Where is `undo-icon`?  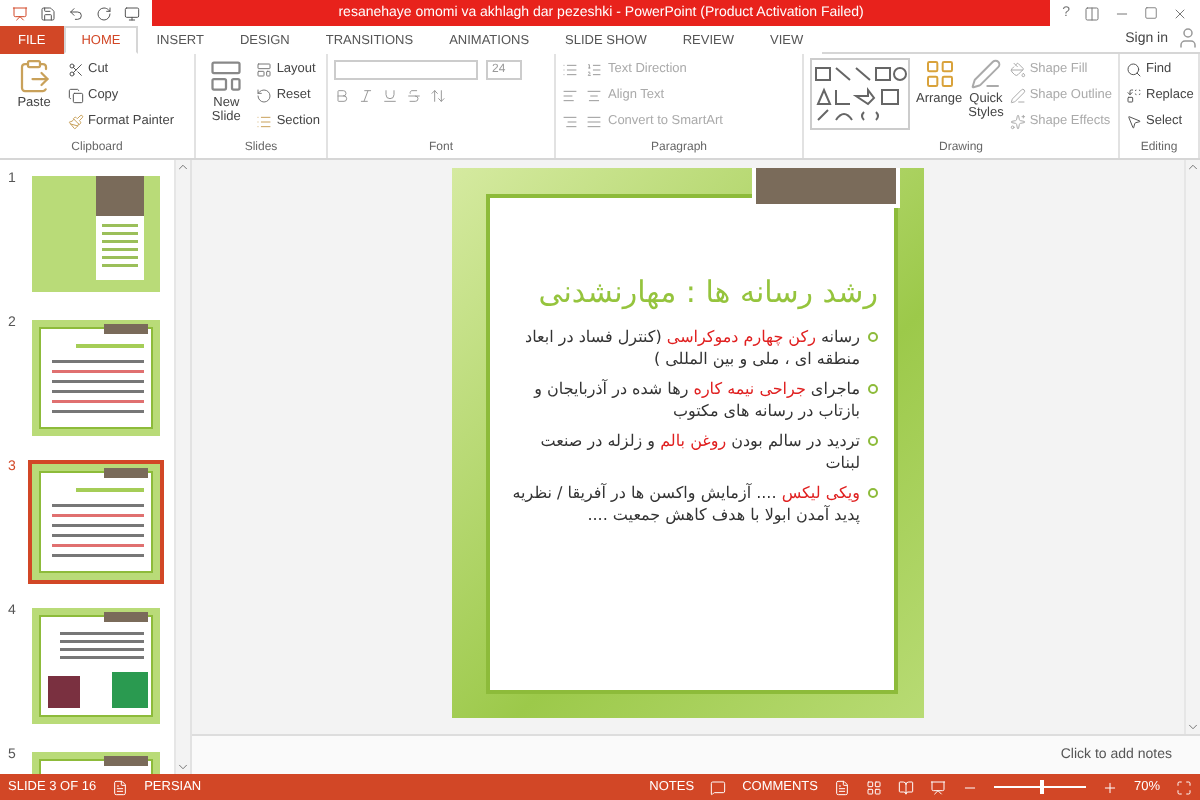 undo-icon is located at coordinates (76, 13).